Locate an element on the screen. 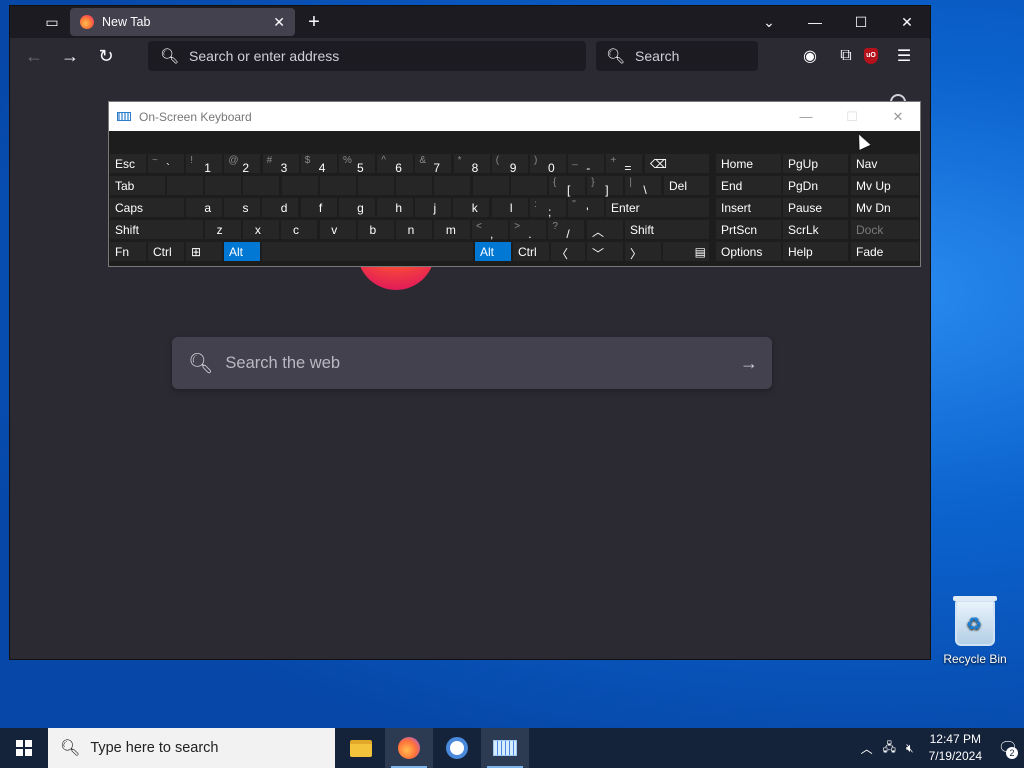 The image size is (1024, 768). chrome-taskbar-button is located at coordinates (457, 748).